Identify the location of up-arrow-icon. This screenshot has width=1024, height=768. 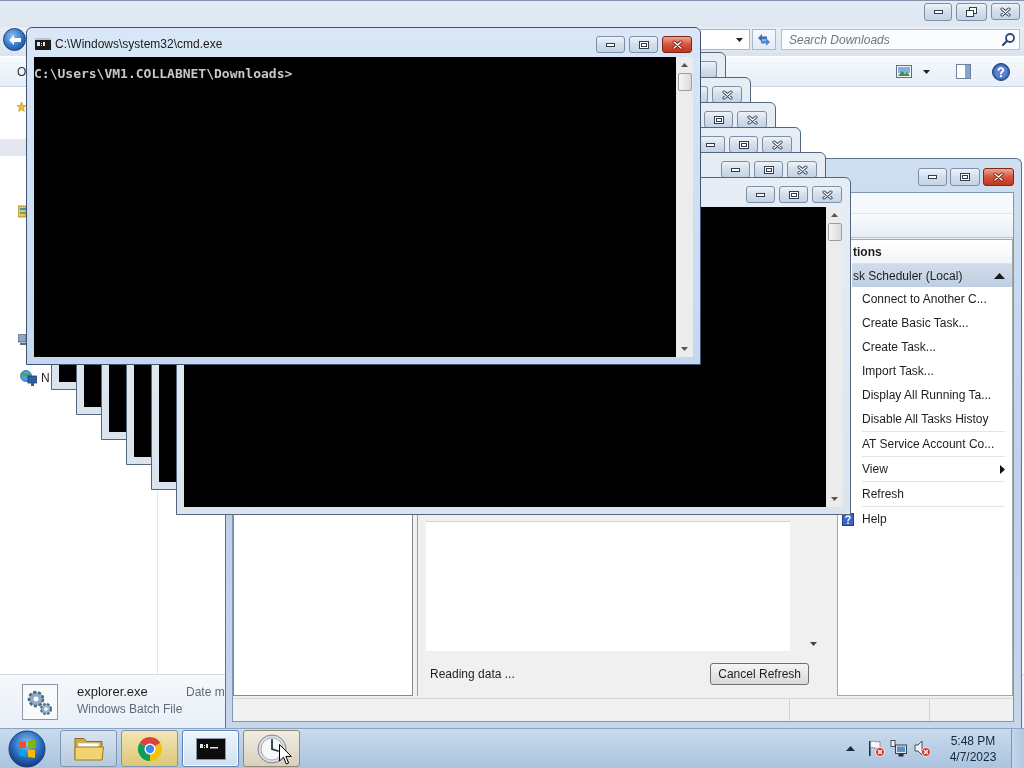
(850, 748).